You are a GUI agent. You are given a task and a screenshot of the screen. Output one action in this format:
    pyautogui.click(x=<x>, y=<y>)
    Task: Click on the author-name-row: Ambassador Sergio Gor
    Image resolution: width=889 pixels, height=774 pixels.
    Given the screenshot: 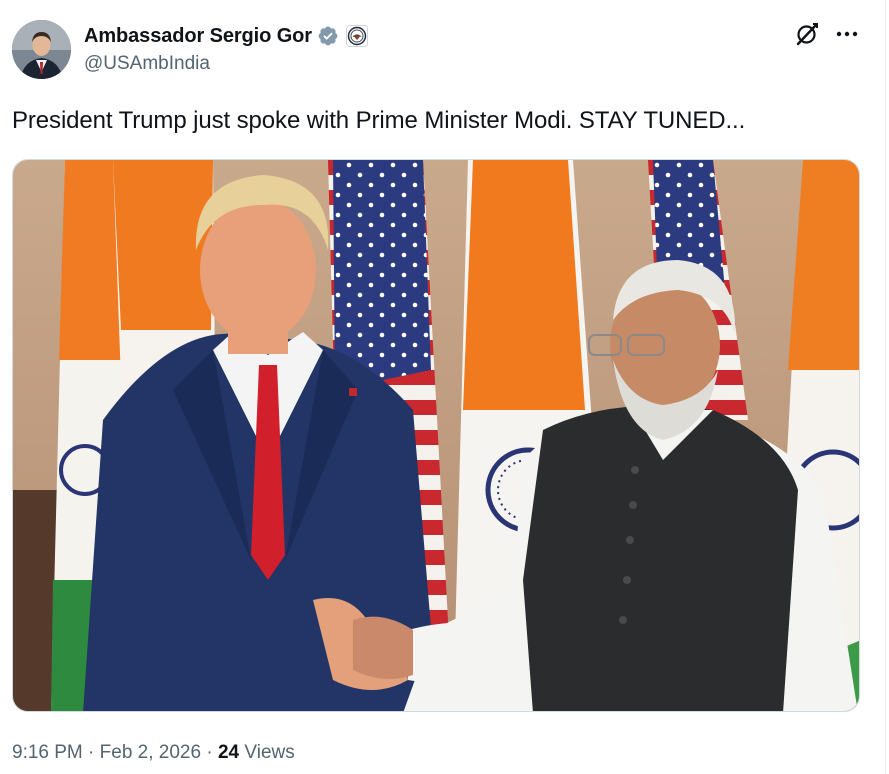 What is the action you would take?
    pyautogui.click(x=226, y=36)
    